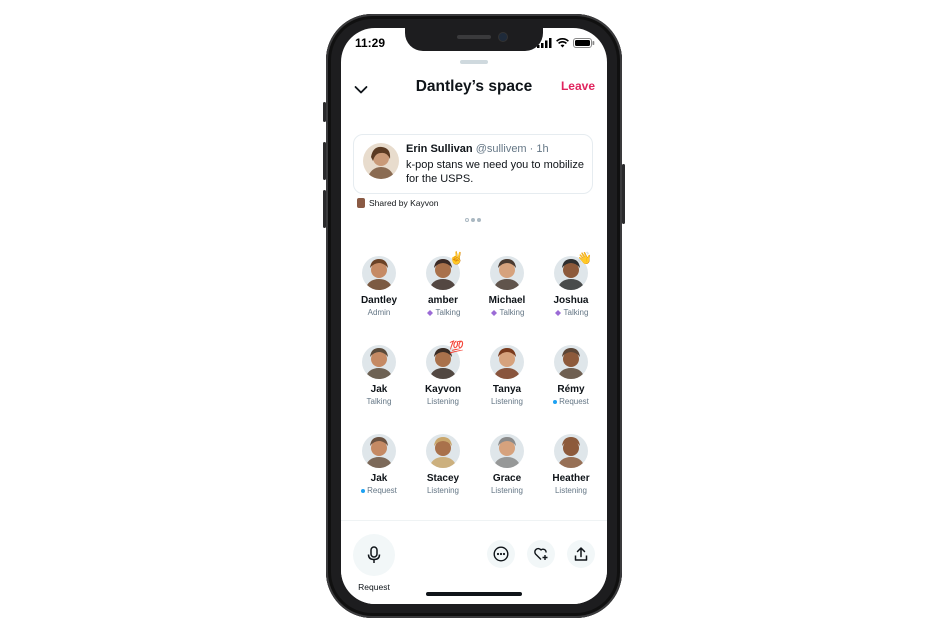 This screenshot has width=950, height=633. I want to click on front-camera, so click(503, 37).